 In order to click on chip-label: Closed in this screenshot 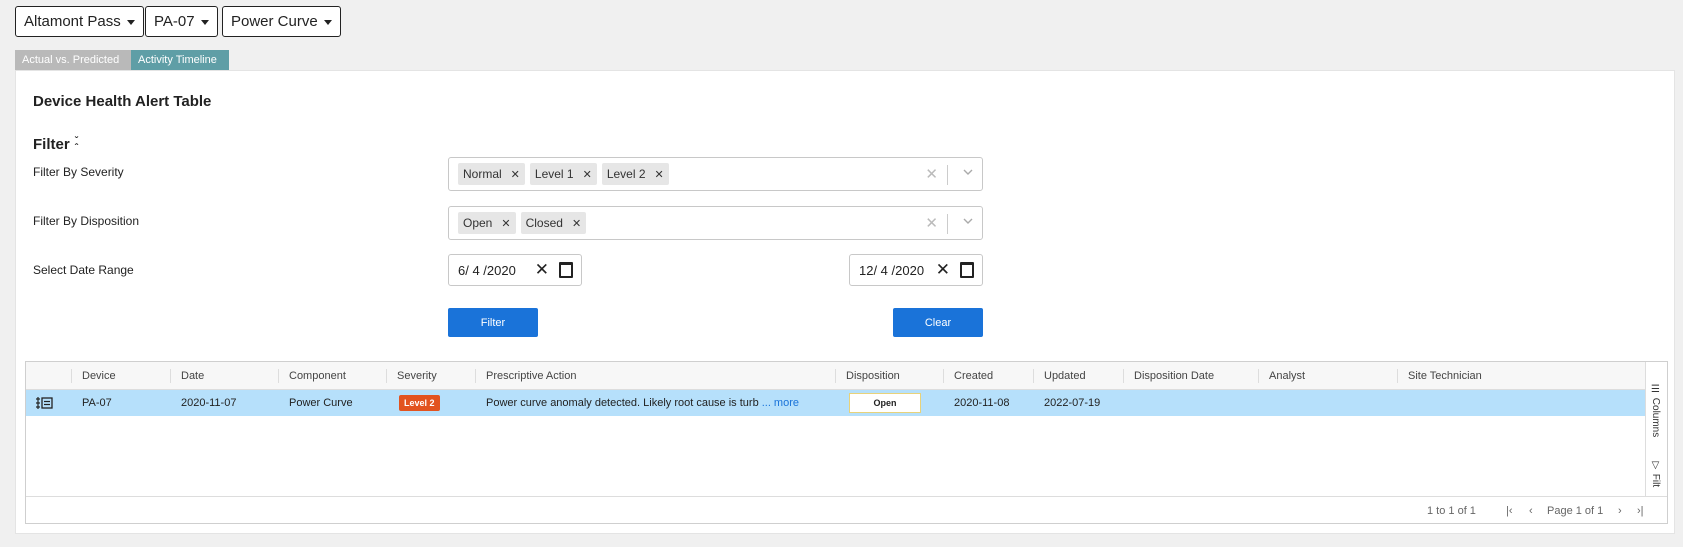, I will do `click(544, 223)`.